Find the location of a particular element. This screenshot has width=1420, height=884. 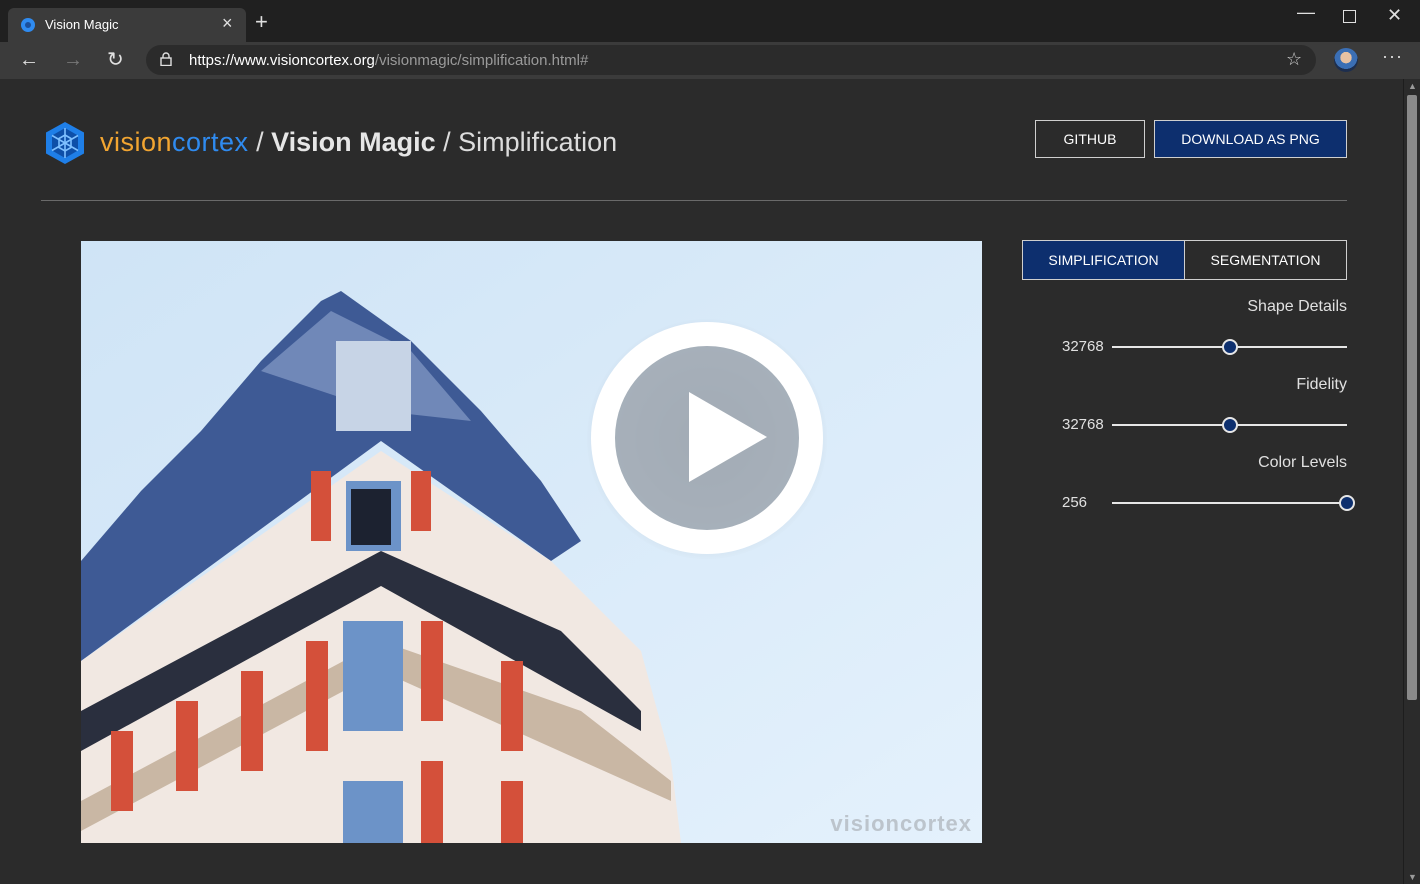

page-scrollbar: ▲ ▼ is located at coordinates (1411, 481).